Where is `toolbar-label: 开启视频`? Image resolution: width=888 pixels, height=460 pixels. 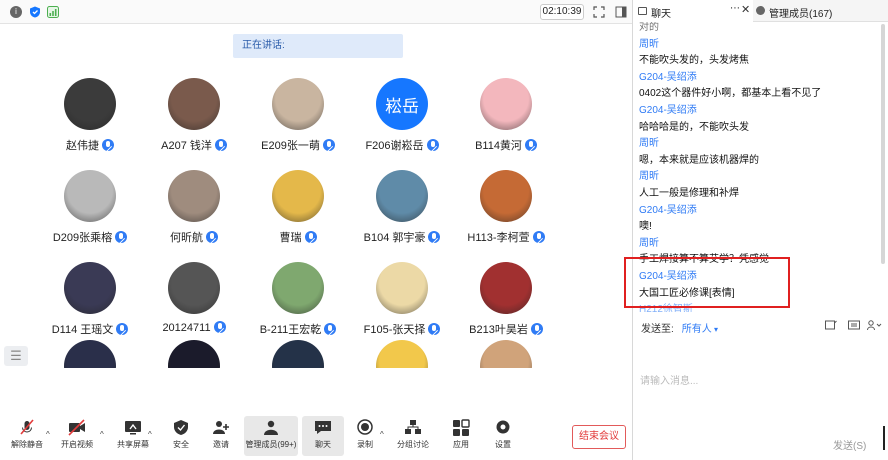
toolbar-label: 开启视频 is located at coordinates (77, 444).